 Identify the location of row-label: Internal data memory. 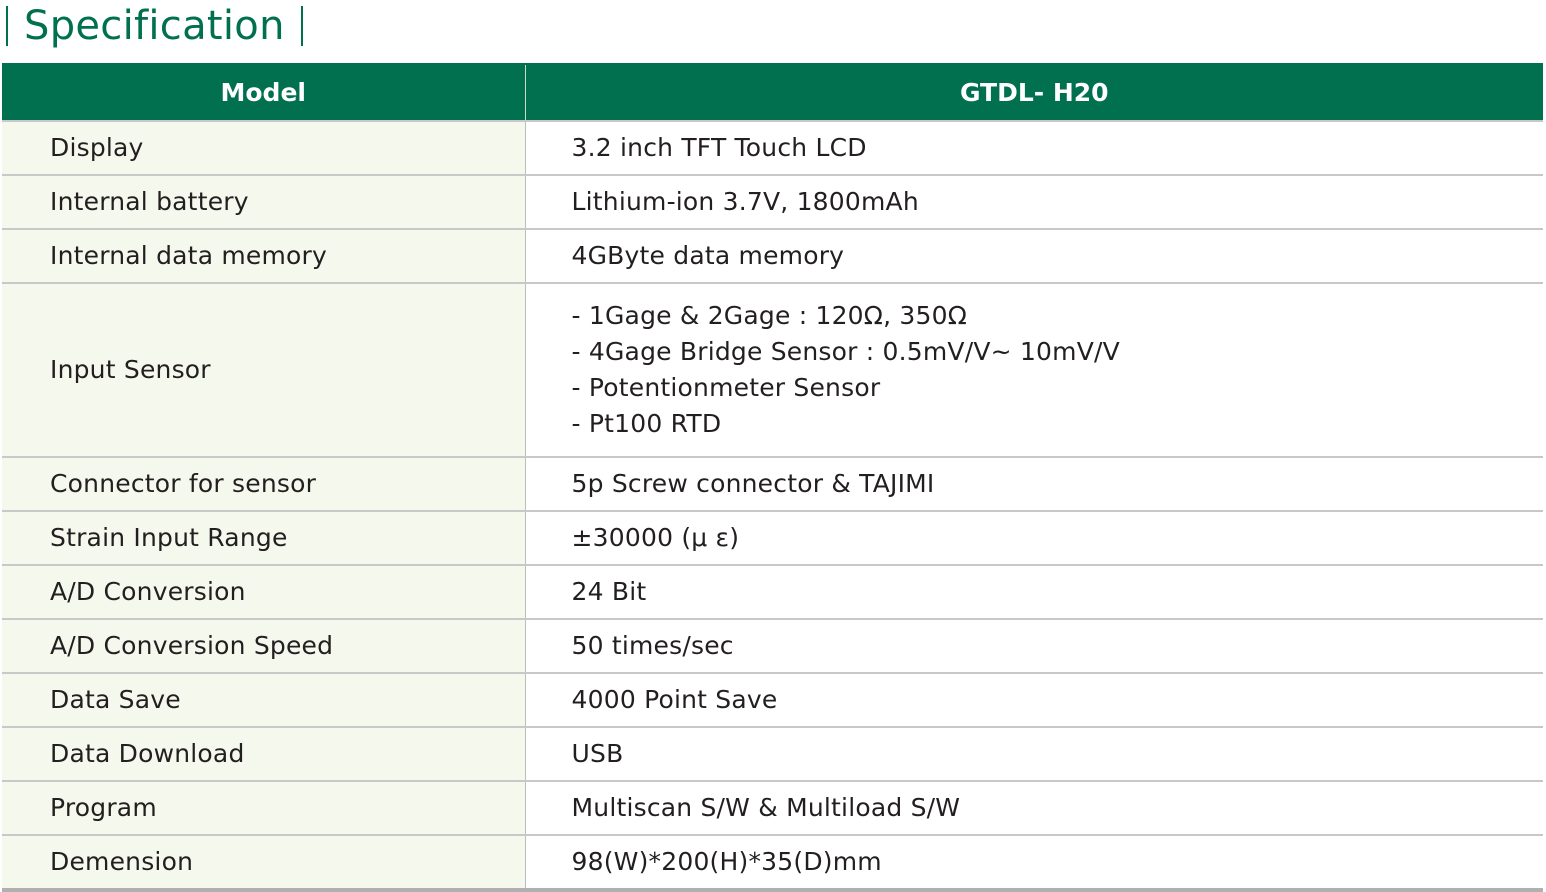
(264, 255).